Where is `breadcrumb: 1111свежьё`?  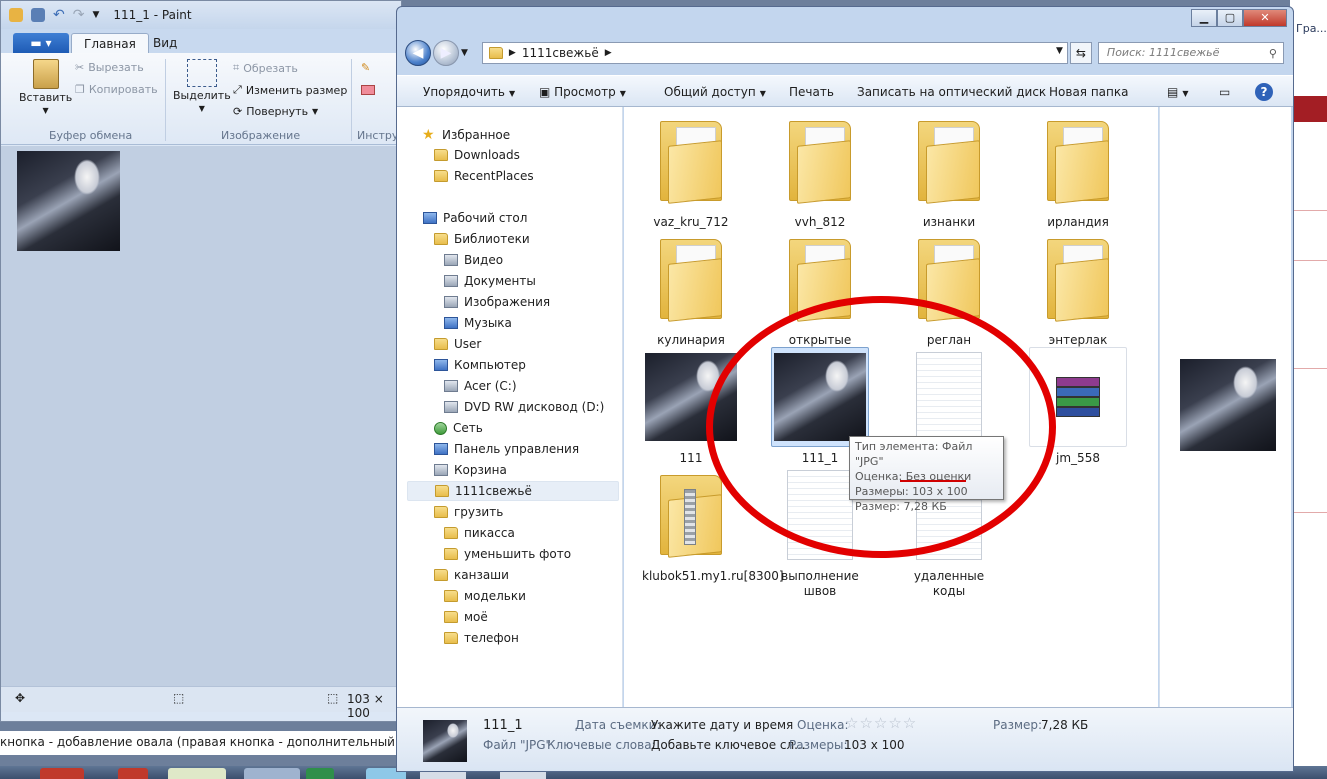
breadcrumb: 1111свежьё is located at coordinates (560, 53).